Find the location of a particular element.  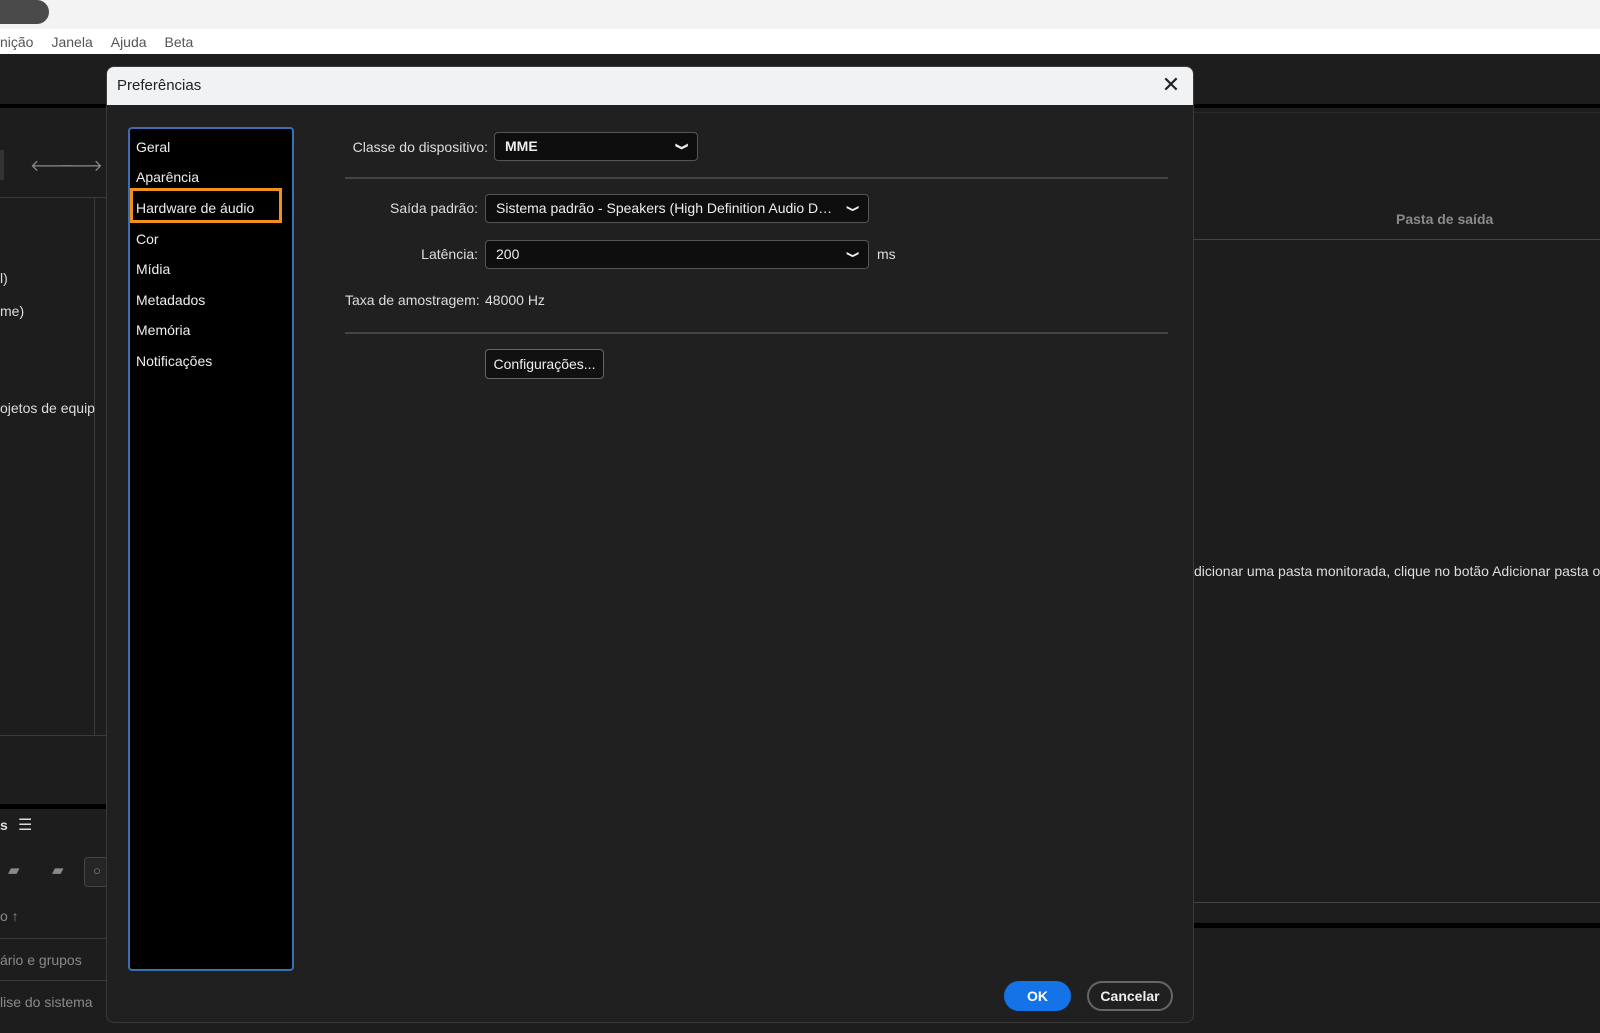

bg-list-item: lise do sistema is located at coordinates (46, 1002).